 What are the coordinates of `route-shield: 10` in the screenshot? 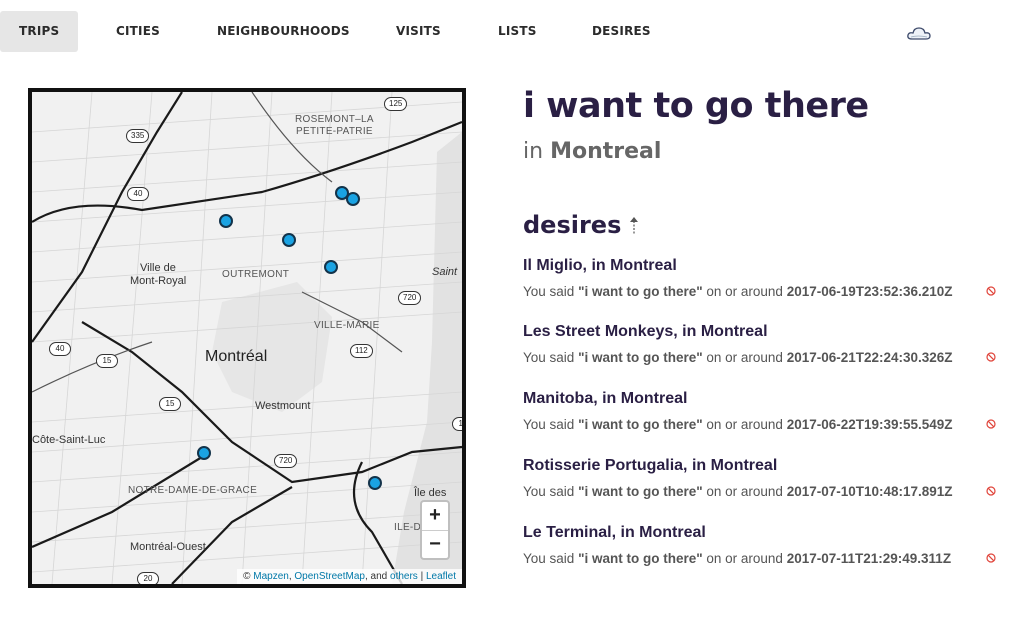 It's located at (457, 424).